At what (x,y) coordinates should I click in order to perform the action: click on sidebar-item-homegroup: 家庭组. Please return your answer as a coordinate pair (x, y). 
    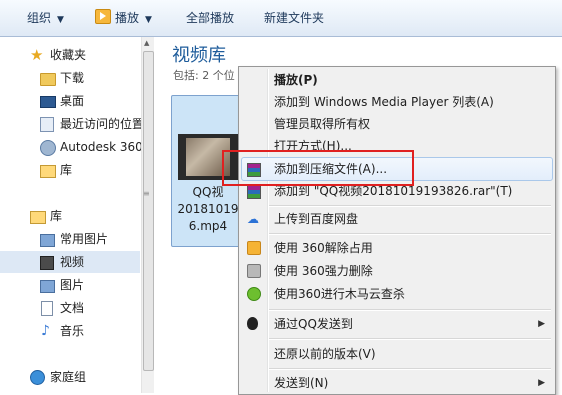
    Looking at the image, I should click on (70, 377).